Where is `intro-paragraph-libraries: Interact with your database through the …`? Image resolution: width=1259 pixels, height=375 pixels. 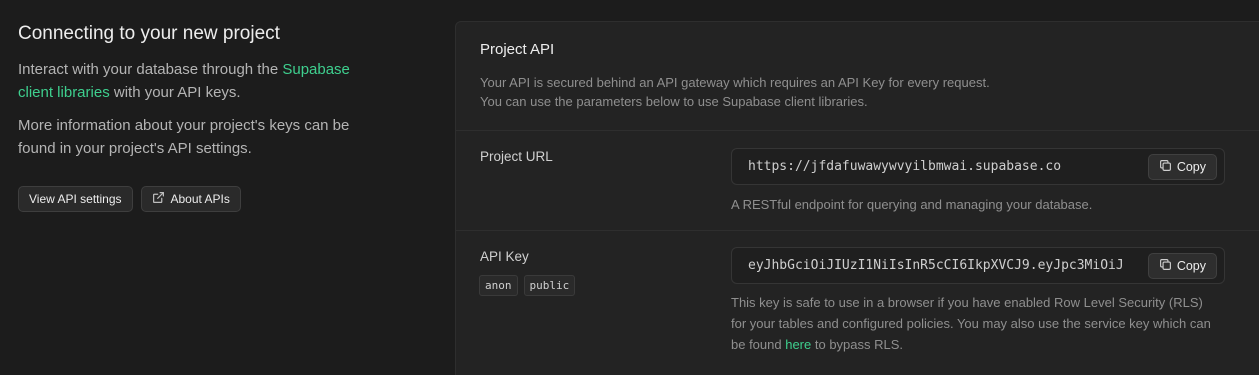 intro-paragraph-libraries: Interact with your database through the … is located at coordinates (198, 81).